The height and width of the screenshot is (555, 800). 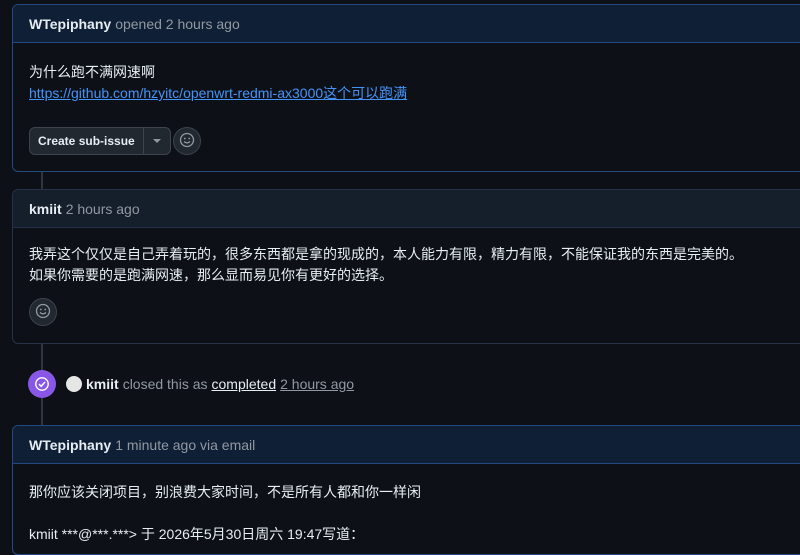 What do you see at coordinates (406, 24) in the screenshot?
I see `comment-header: WTepiphany opened 2 hours ago` at bounding box center [406, 24].